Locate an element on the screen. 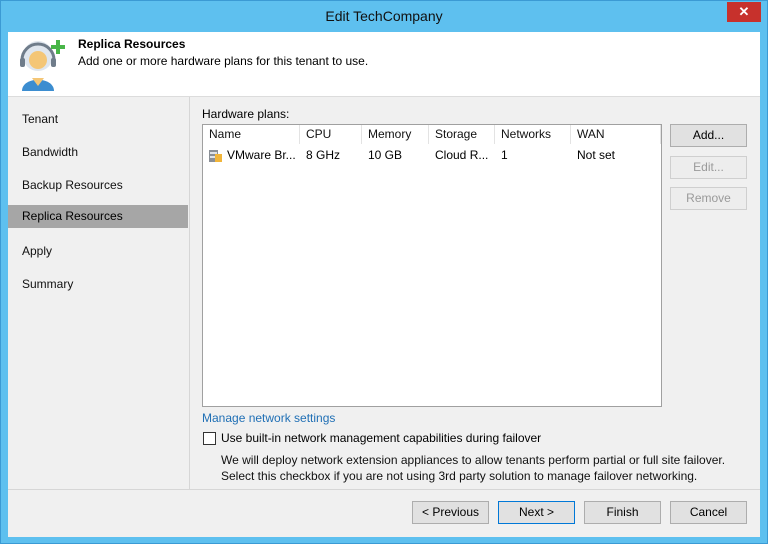 This screenshot has width=768, height=544. remove-button: Remove is located at coordinates (708, 198).